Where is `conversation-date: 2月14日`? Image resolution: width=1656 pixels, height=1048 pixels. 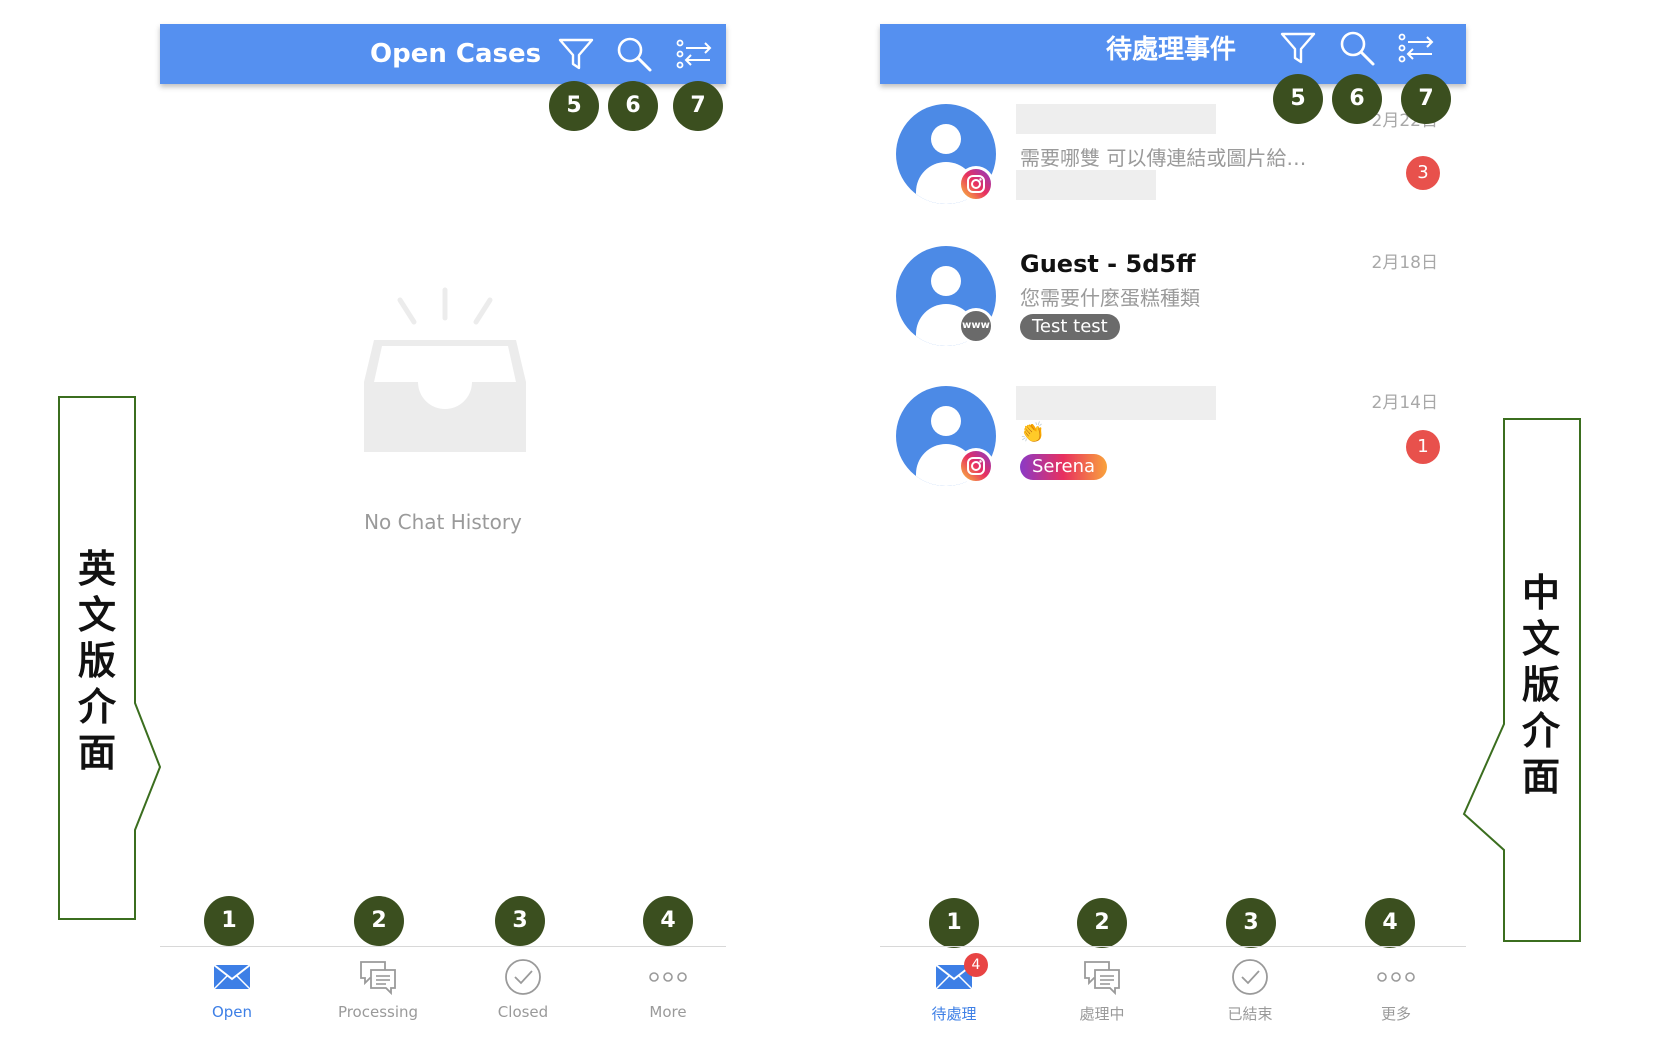
conversation-date: 2月14日 is located at coordinates (1404, 403).